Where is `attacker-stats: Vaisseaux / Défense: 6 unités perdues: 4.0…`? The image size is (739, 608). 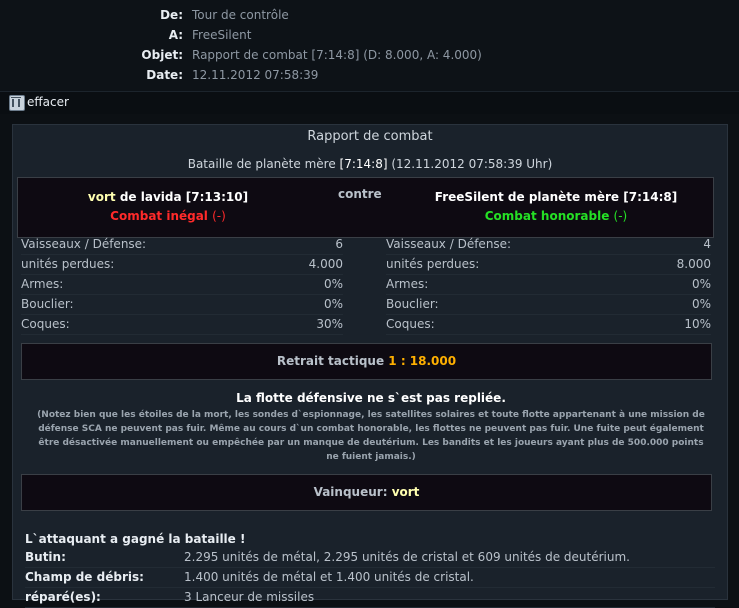 attacker-stats: Vaisseaux / Défense: 6 unités perdues: 4.0… is located at coordinates (182, 285).